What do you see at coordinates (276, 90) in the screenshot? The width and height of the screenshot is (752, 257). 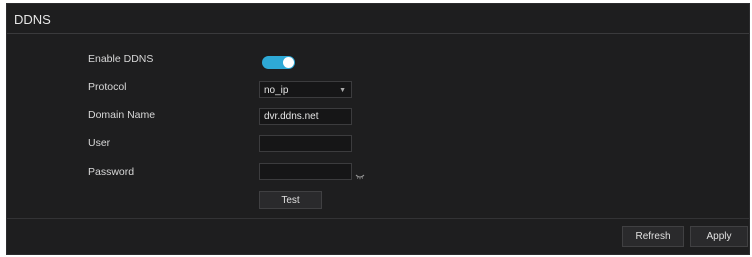 I see `protocol-select-value: no_ip` at bounding box center [276, 90].